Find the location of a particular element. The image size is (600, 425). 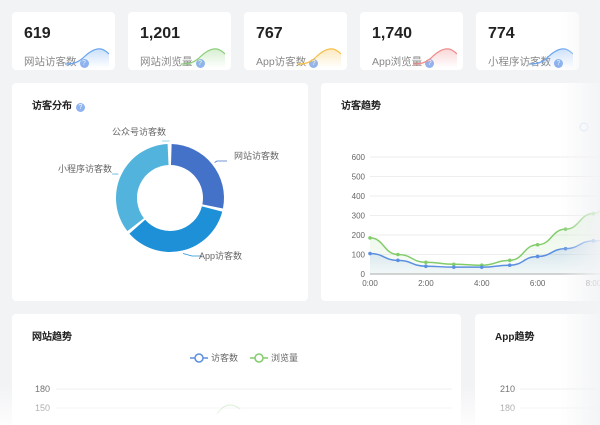

stat-value: 1,201 is located at coordinates (160, 33).